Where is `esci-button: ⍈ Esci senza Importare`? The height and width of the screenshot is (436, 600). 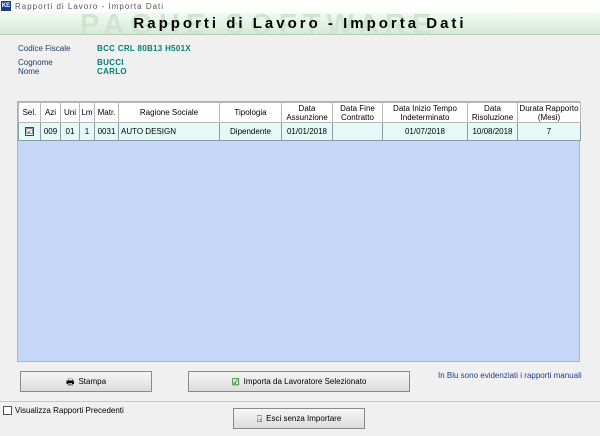
esci-button: ⍈ Esci senza Importare is located at coordinates (299, 418).